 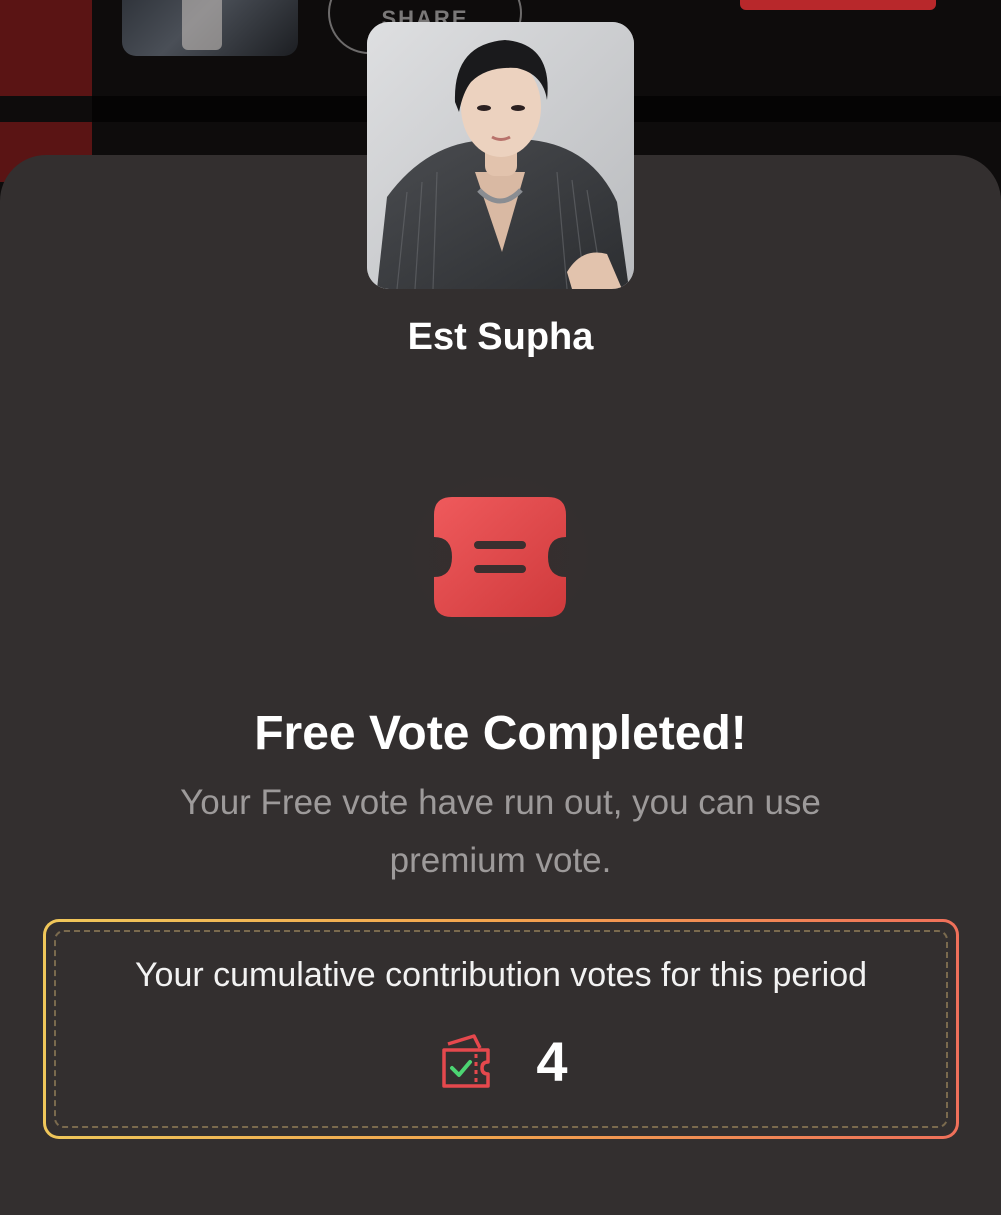 What do you see at coordinates (500, 337) in the screenshot?
I see `artist-name: Est Supha` at bounding box center [500, 337].